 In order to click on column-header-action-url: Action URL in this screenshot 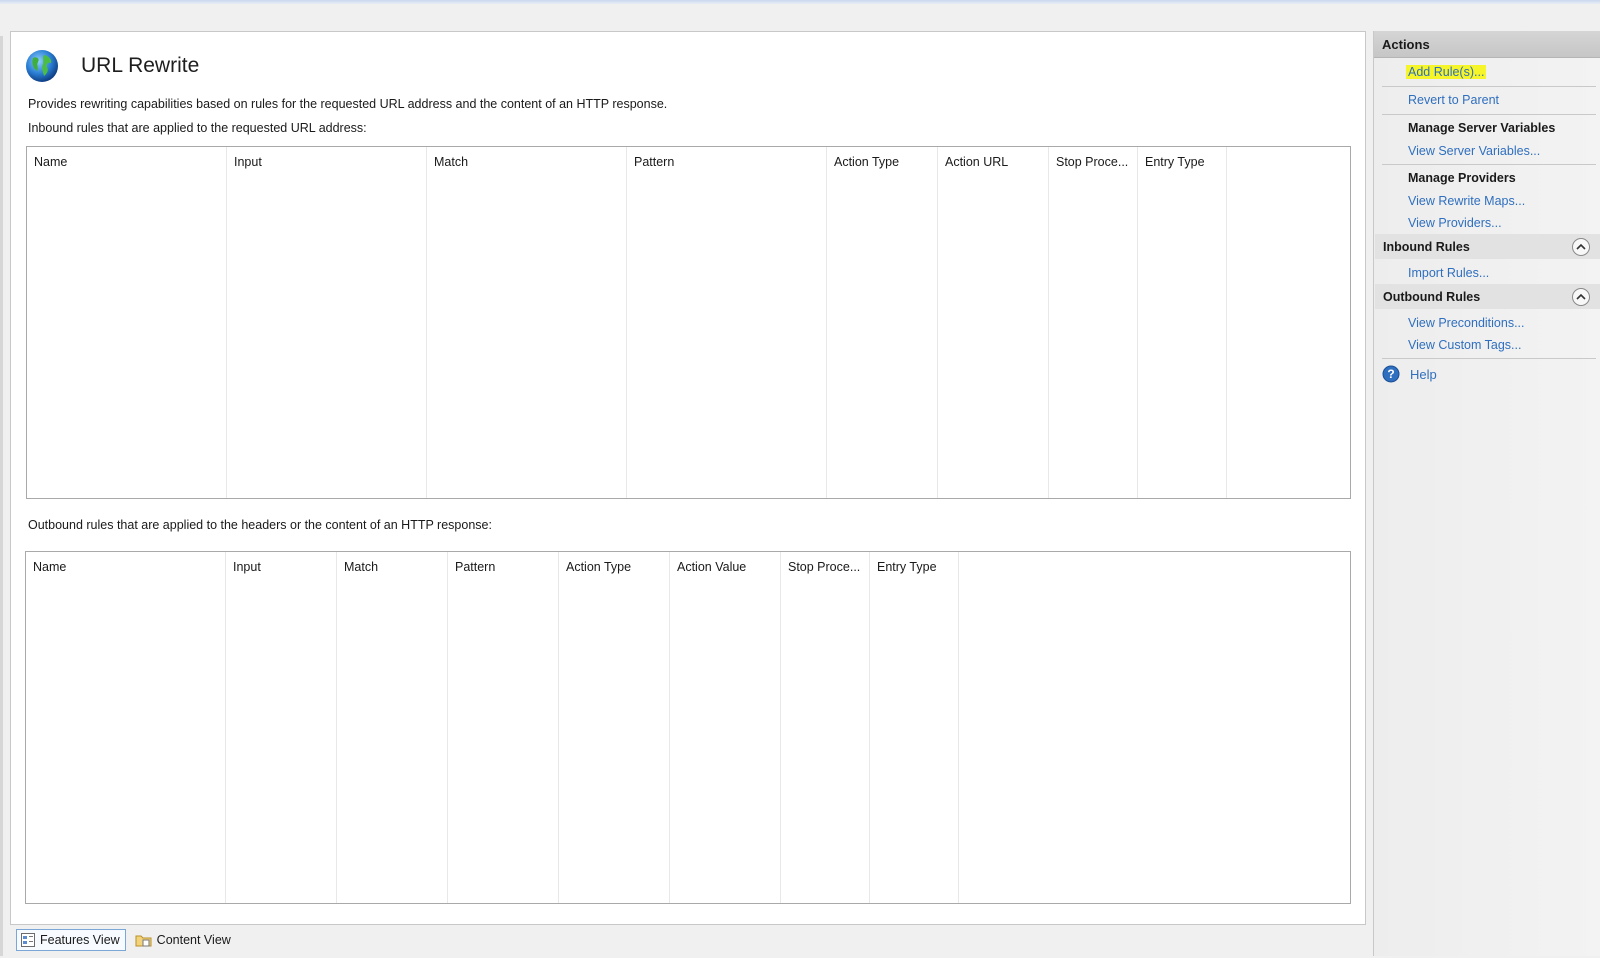, I will do `click(993, 322)`.